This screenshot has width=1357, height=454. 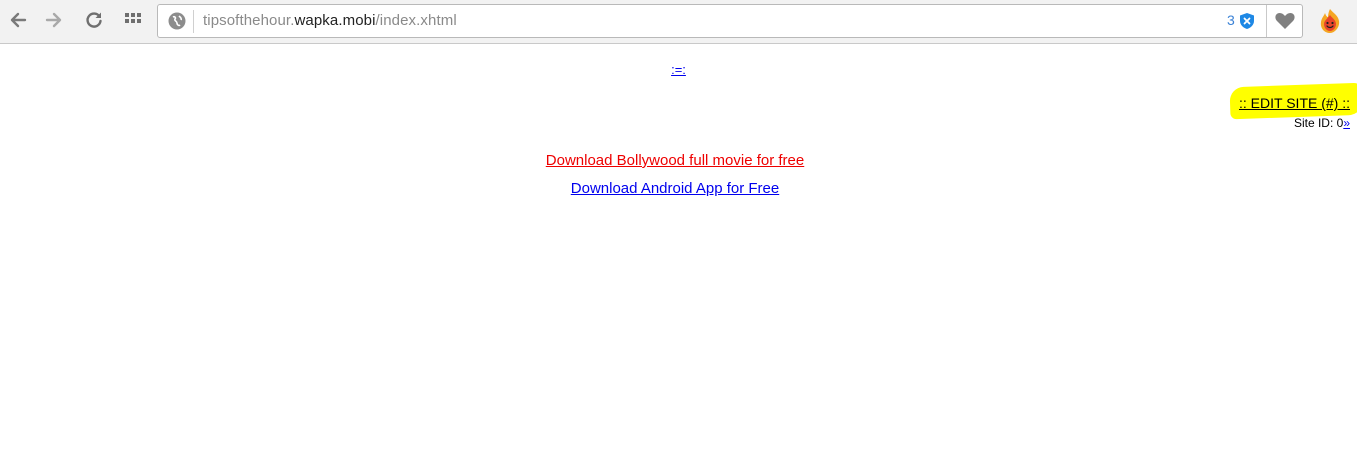 I want to click on url-text: tipsofthehour.wapka.mobi/index.xhtml, so click(x=330, y=20).